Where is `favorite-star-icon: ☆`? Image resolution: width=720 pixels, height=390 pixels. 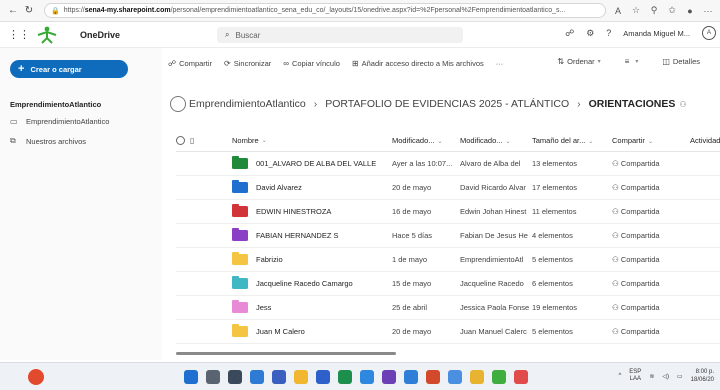 favorite-star-icon: ☆ is located at coordinates (636, 10).